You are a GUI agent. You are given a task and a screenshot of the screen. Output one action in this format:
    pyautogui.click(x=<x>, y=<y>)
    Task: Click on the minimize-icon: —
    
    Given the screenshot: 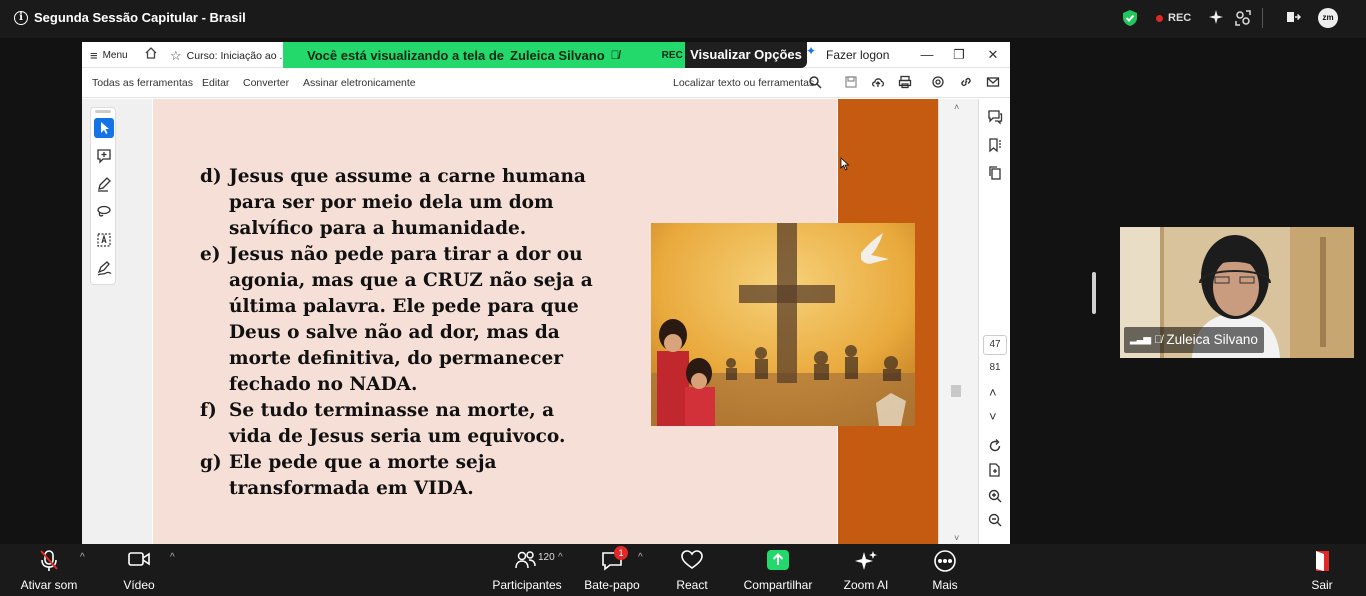 What is the action you would take?
    pyautogui.click(x=927, y=55)
    